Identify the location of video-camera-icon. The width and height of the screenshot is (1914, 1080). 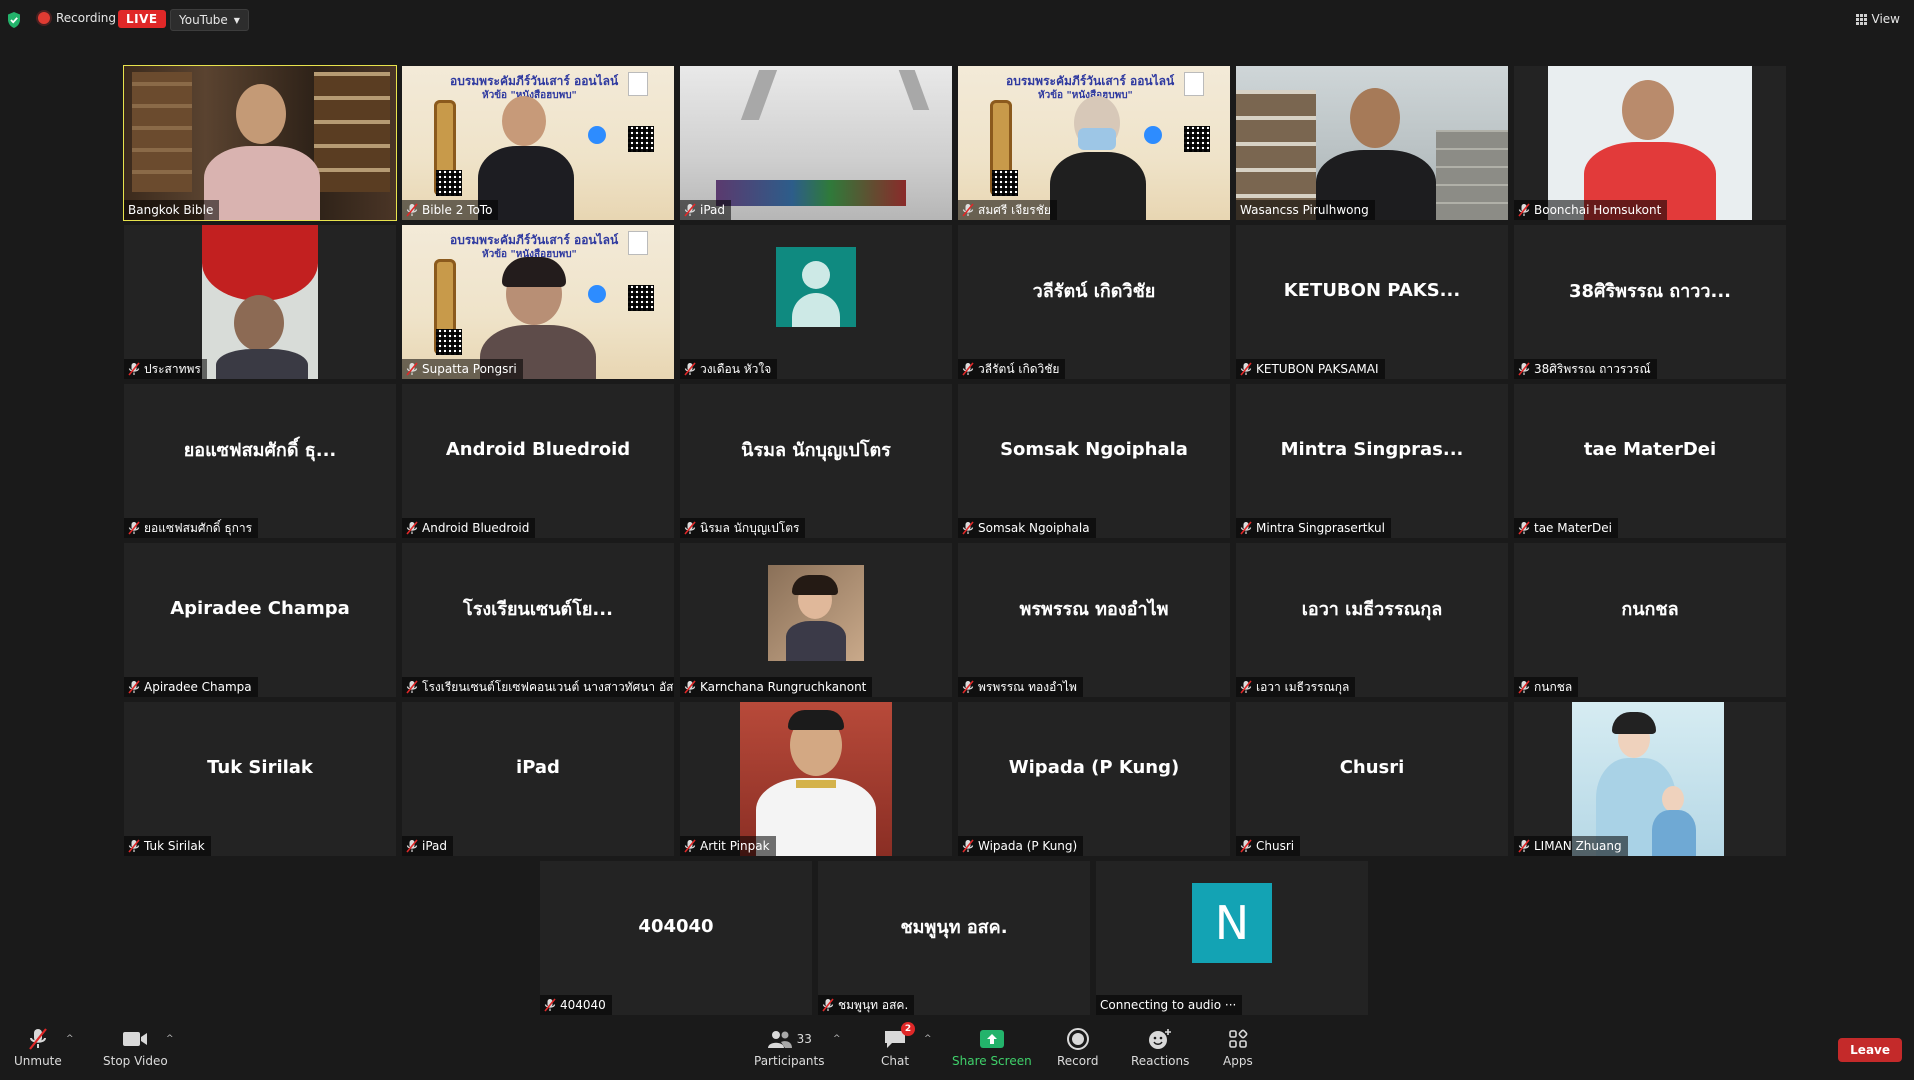
(135, 1039).